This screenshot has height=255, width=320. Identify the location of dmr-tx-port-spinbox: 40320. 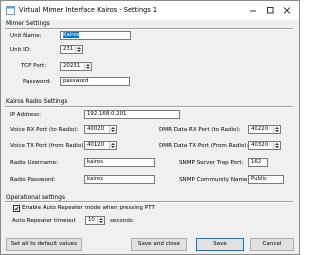
(264, 145).